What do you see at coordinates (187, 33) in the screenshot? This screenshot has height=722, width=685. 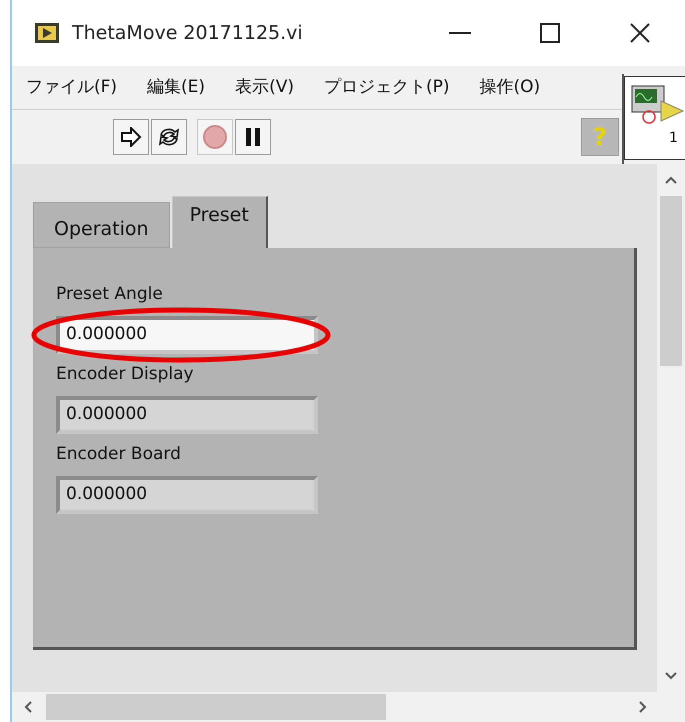 I see `window-title: ThetaMove 20171125.vi` at bounding box center [187, 33].